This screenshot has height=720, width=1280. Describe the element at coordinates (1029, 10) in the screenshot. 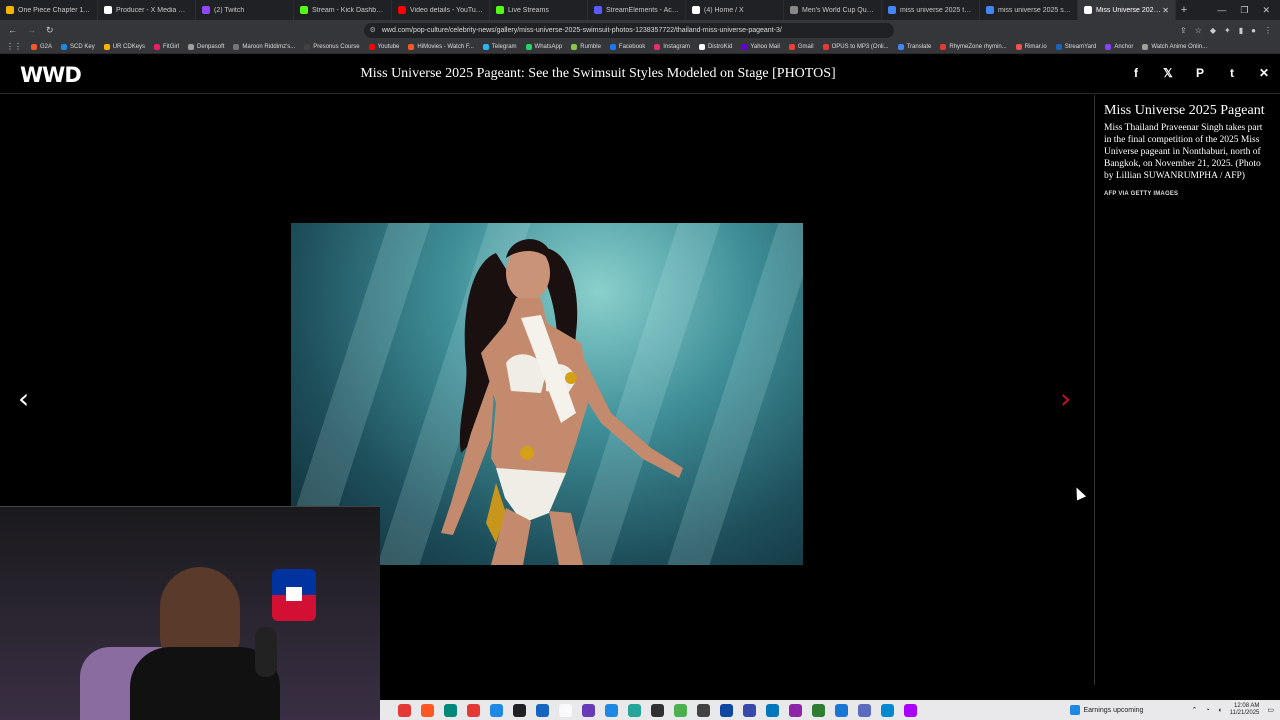

I see `browser-tab: miss universe 2025 swimsu` at that location.